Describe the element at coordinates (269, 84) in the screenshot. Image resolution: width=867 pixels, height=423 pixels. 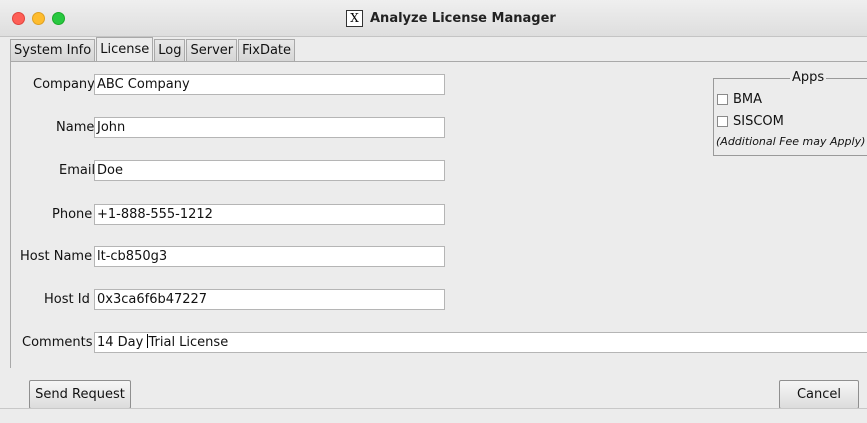
I see `company-field: ABC Company` at that location.